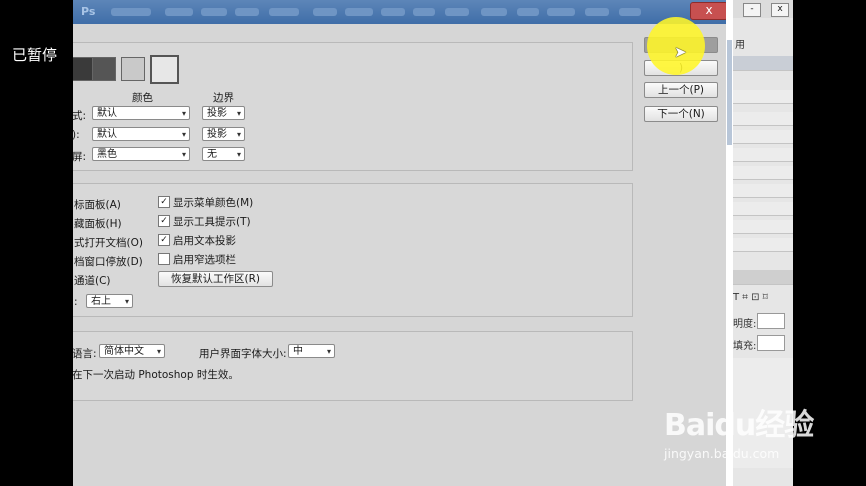 The height and width of the screenshot is (486, 866). Describe the element at coordinates (76, 302) in the screenshot. I see `position-label: :` at that location.